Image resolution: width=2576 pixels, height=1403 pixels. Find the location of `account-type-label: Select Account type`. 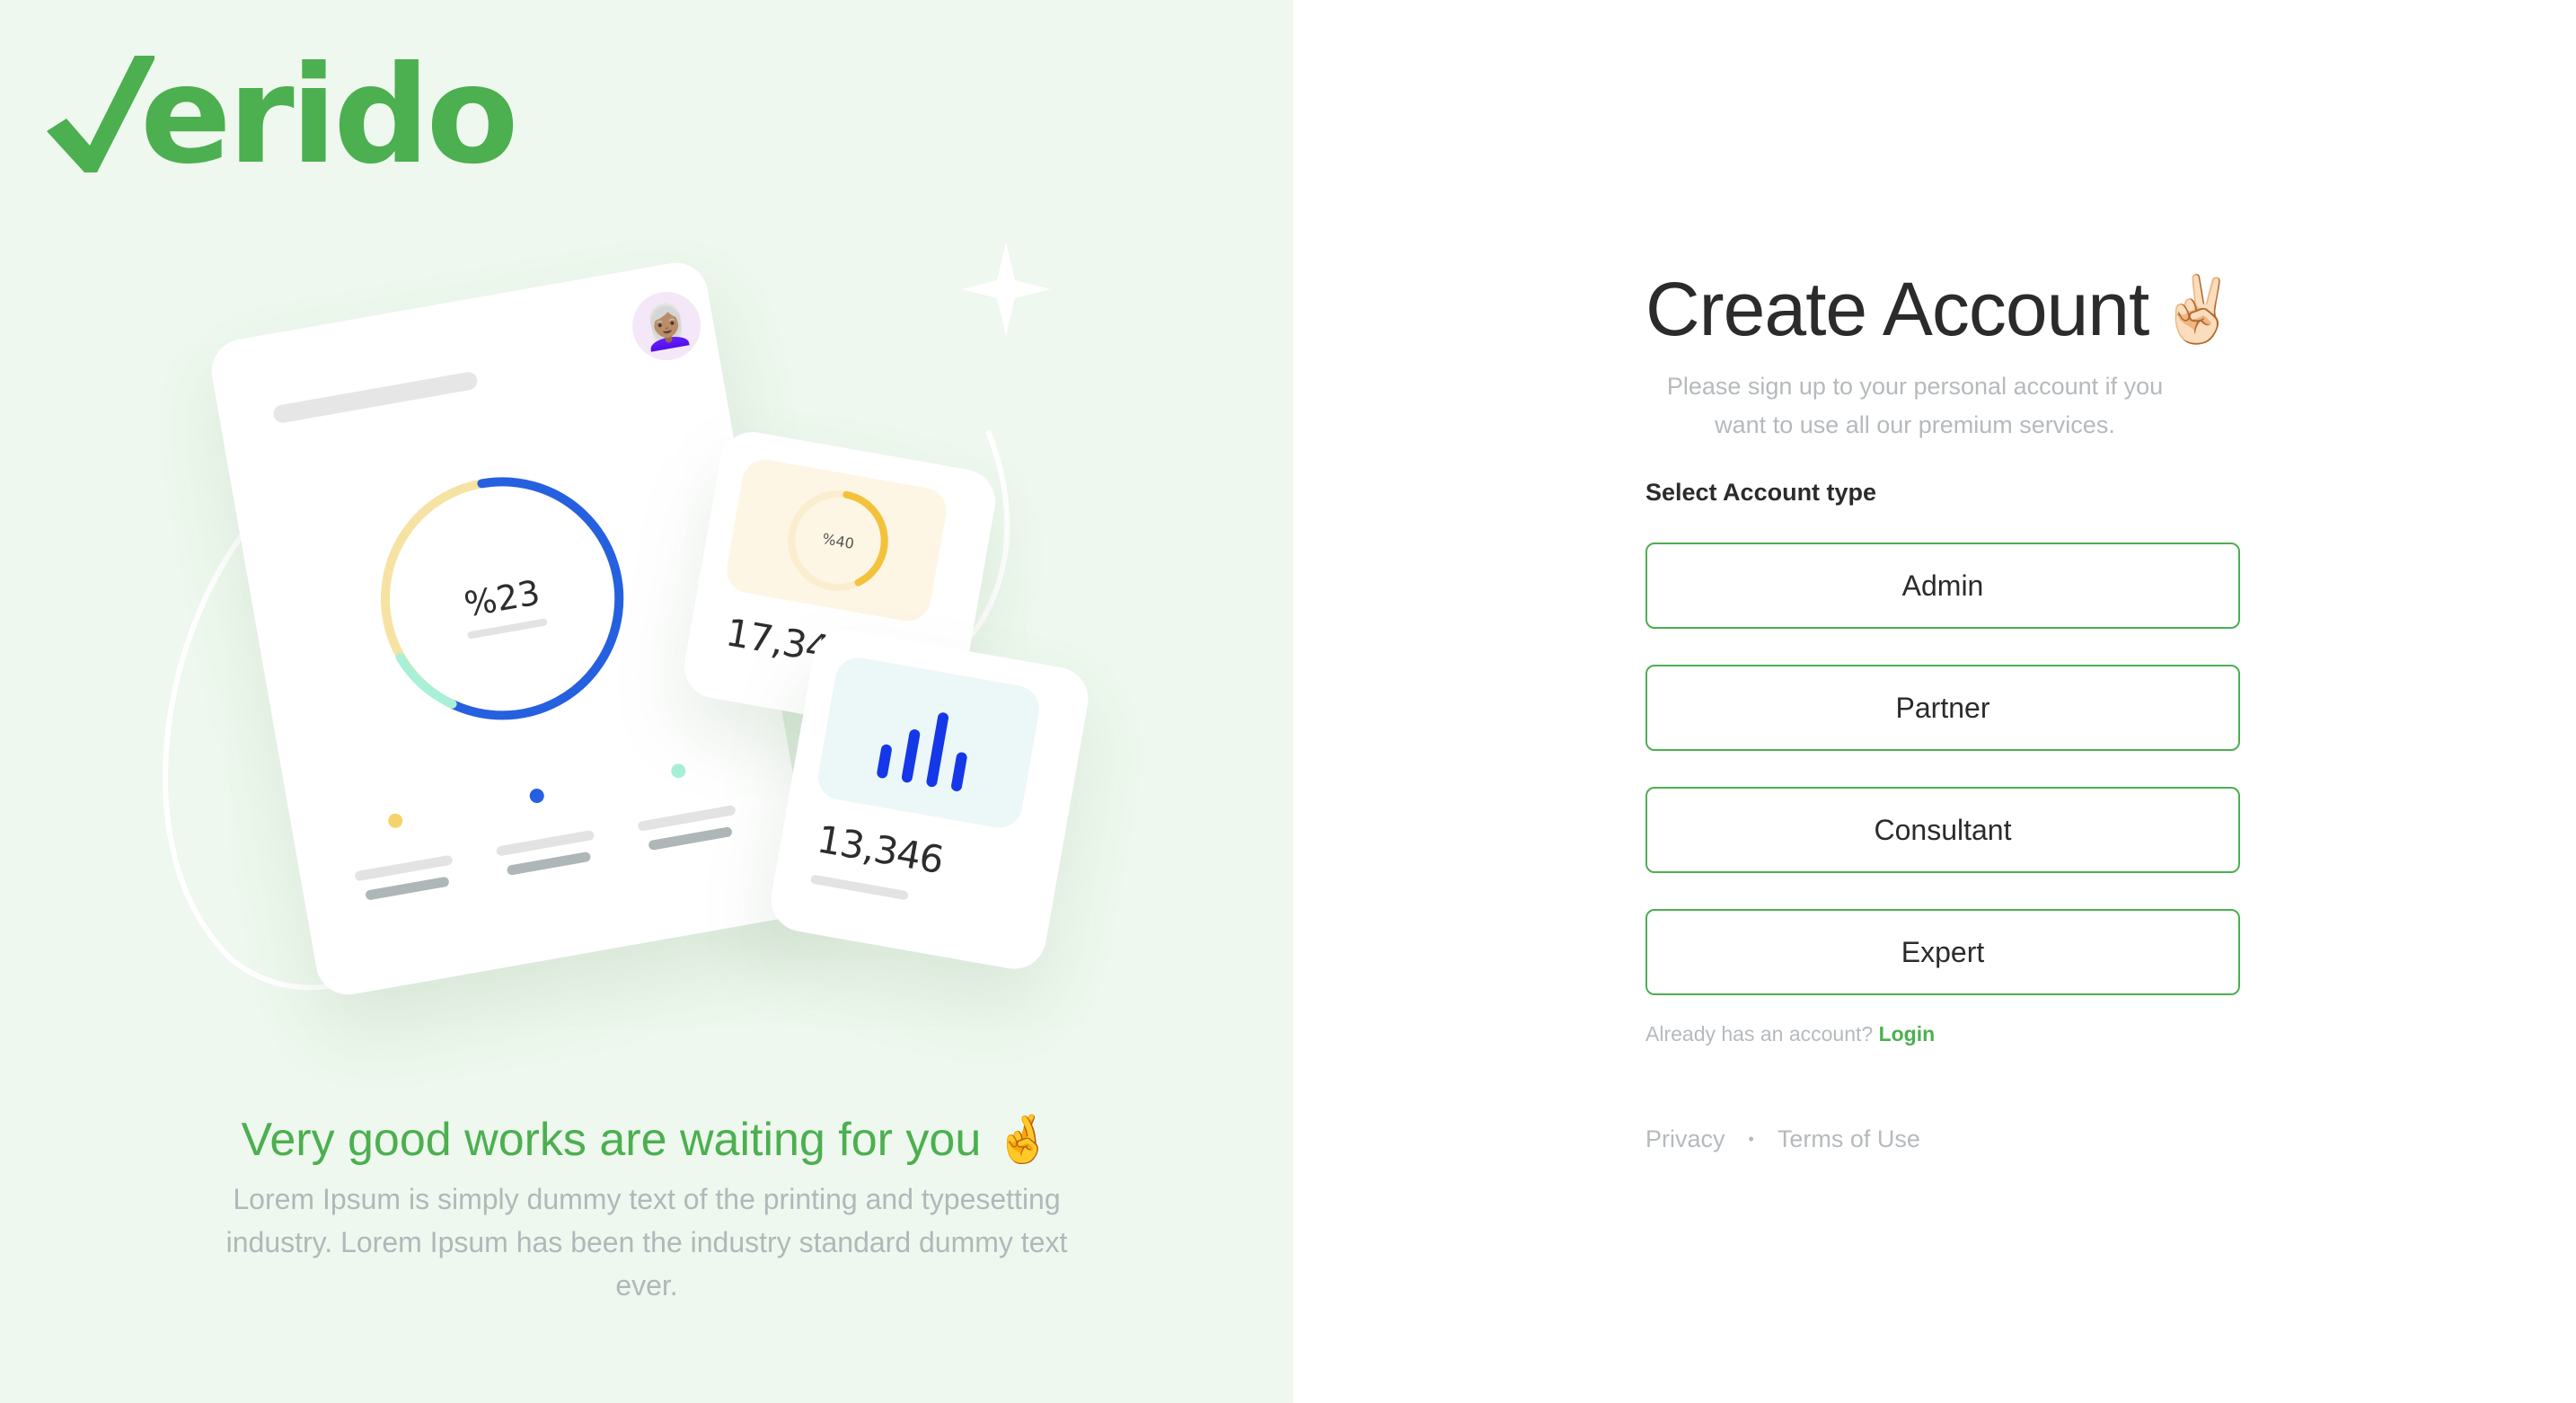

account-type-label: Select Account type is located at coordinates (1761, 493).